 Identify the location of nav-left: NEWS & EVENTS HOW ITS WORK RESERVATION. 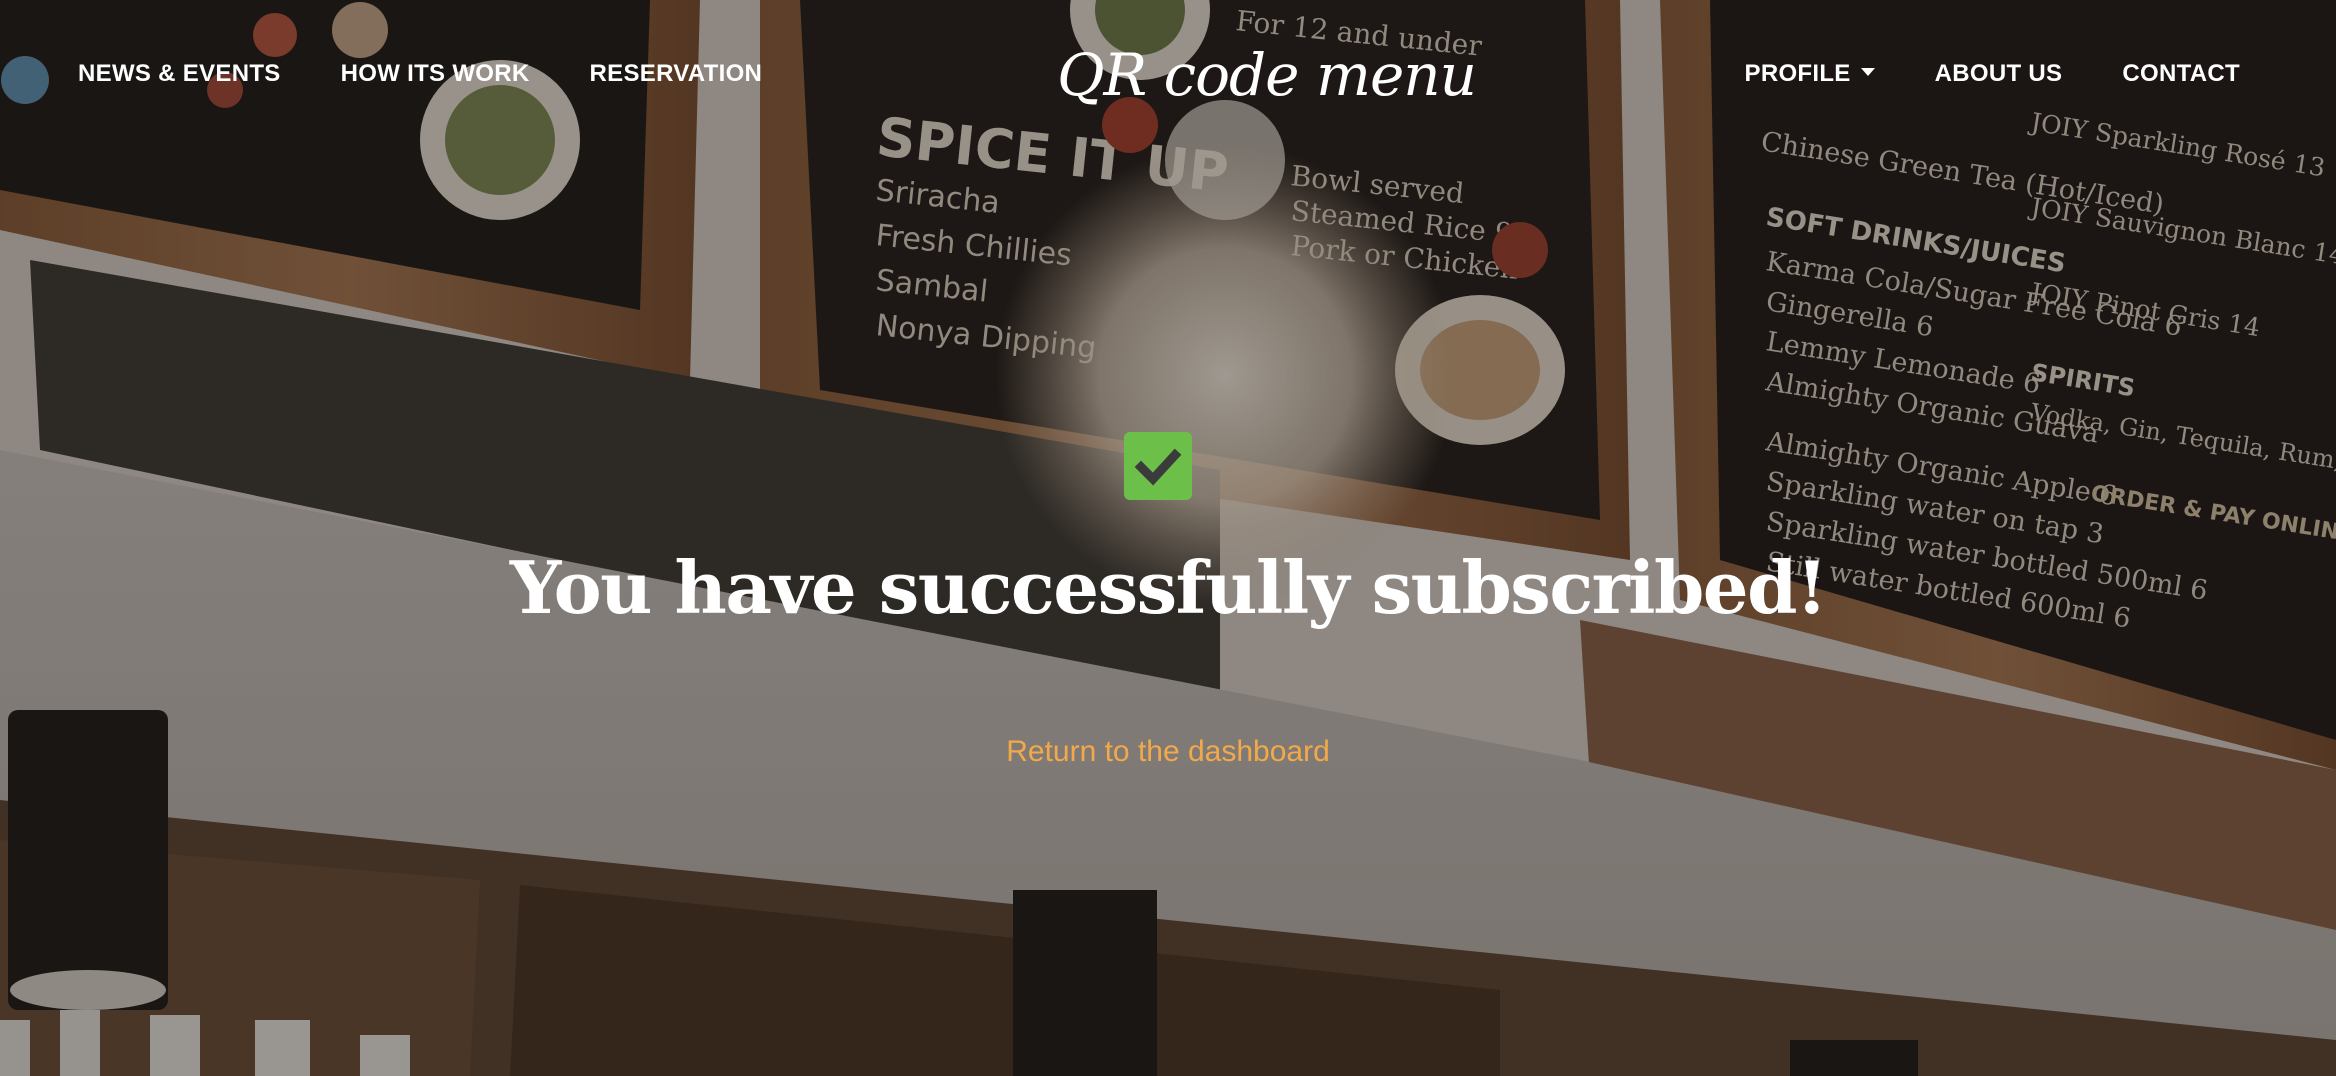
(420, 74).